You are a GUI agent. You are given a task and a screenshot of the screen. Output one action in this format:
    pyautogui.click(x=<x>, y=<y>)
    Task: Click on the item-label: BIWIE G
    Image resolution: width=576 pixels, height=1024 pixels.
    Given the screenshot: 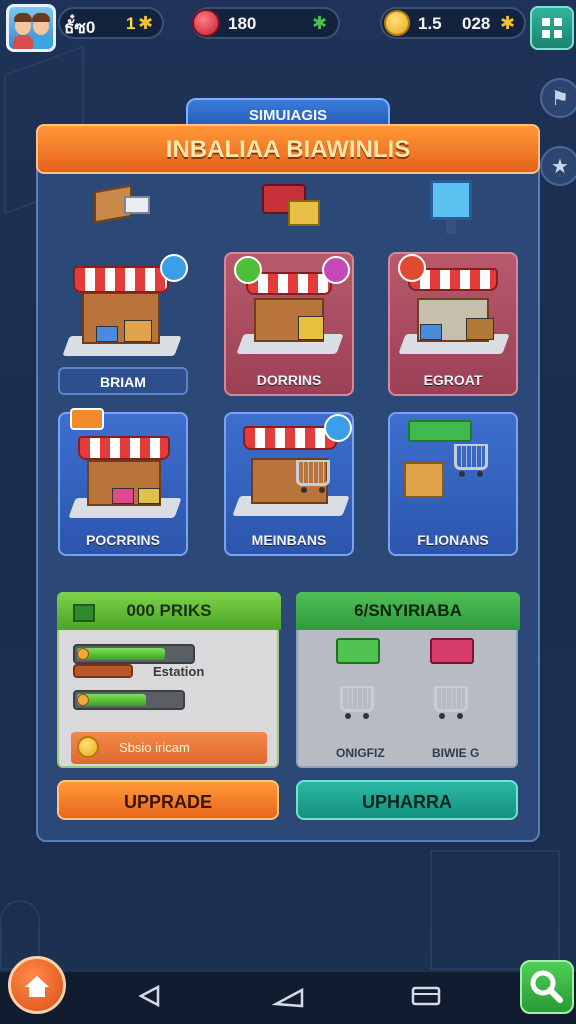 What is the action you would take?
    pyautogui.click(x=456, y=753)
    